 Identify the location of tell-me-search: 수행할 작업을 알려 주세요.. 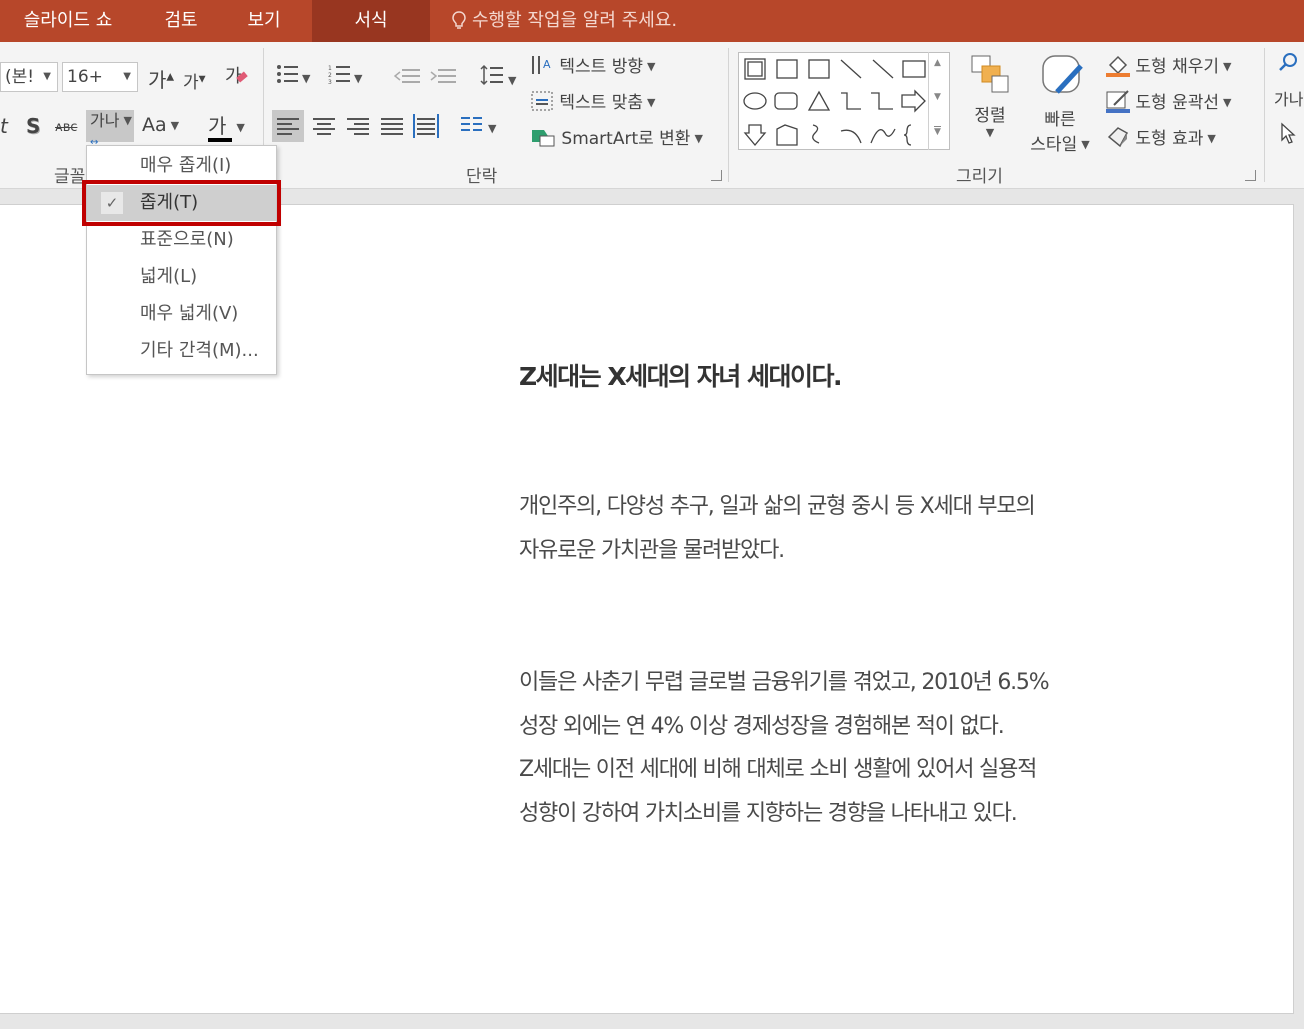
(564, 21).